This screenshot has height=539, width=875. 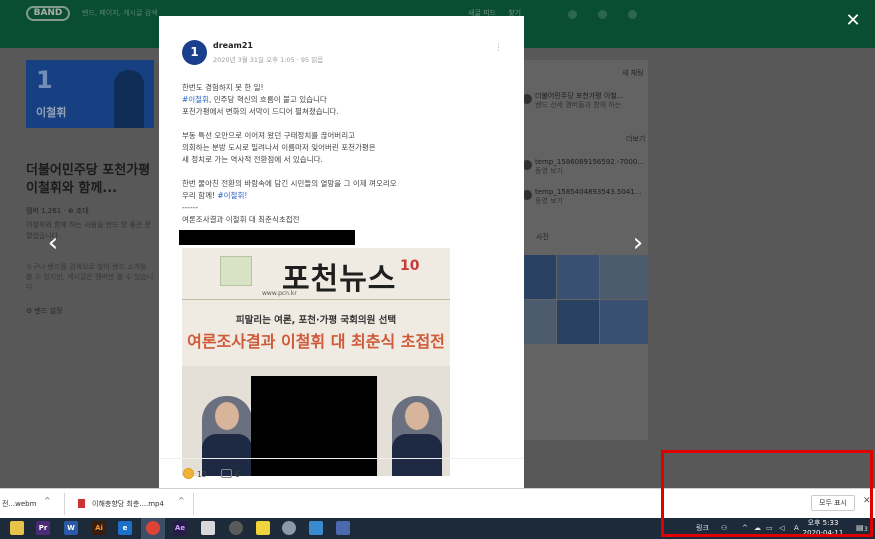 What do you see at coordinates (53, 243) in the screenshot?
I see `prev-post-arrow-icon: ‹` at bounding box center [53, 243].